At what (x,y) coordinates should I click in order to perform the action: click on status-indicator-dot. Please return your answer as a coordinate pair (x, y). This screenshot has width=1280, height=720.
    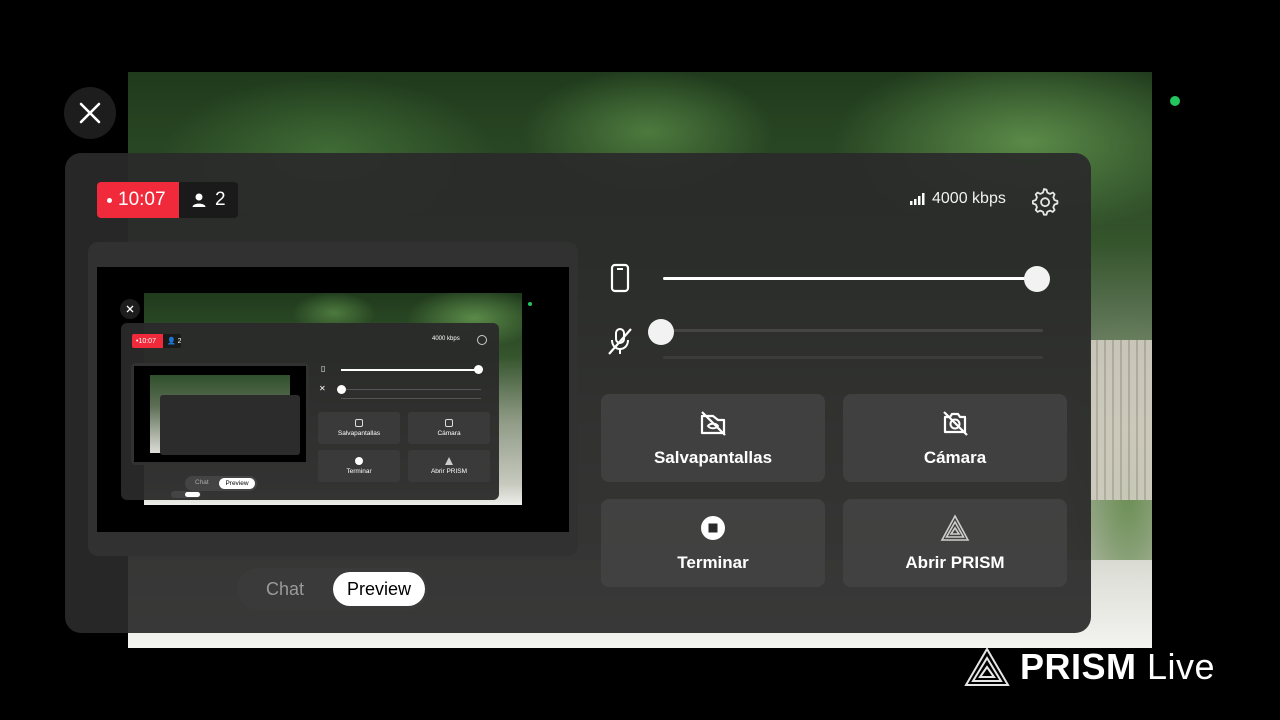
    Looking at the image, I should click on (1175, 101).